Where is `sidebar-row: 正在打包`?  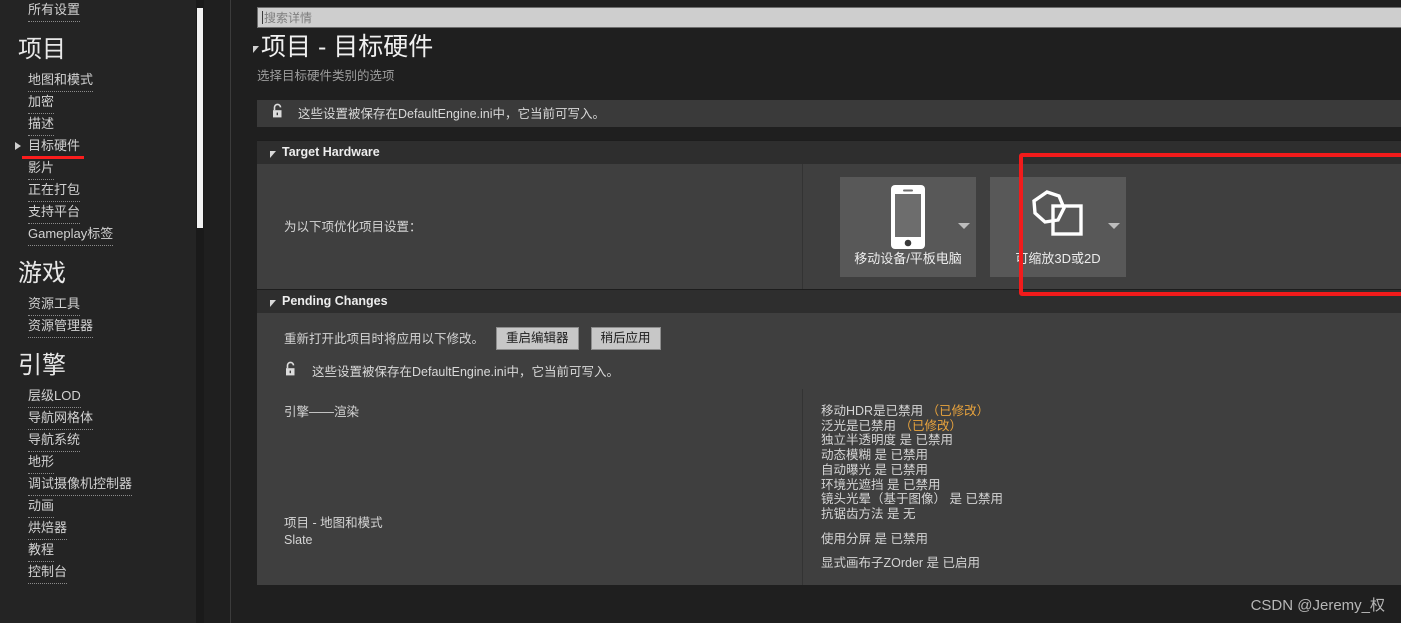 sidebar-row: 正在打包 is located at coordinates (98, 191).